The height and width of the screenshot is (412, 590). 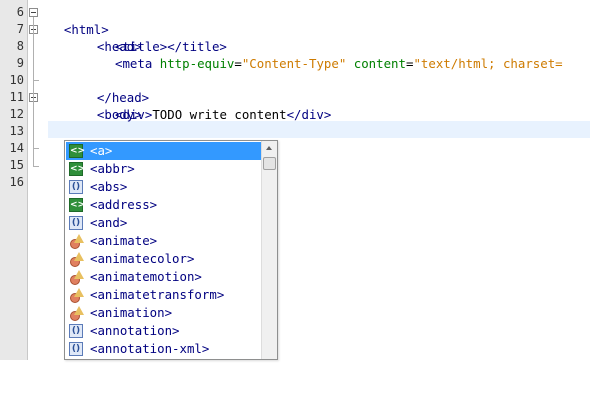 What do you see at coordinates (36, 166) in the screenshot?
I see `fold-end-html` at bounding box center [36, 166].